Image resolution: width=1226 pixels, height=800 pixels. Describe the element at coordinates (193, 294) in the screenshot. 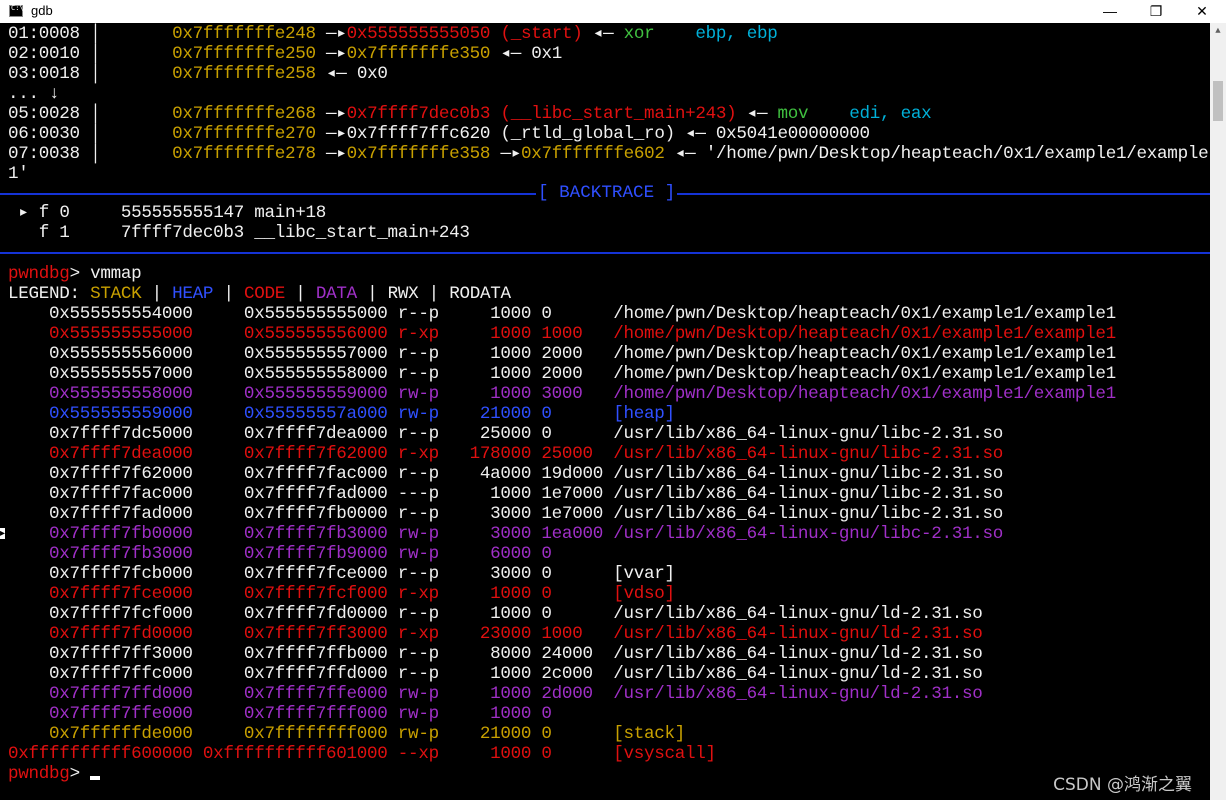

I see `vmmap-legend-segment: HEAP` at that location.